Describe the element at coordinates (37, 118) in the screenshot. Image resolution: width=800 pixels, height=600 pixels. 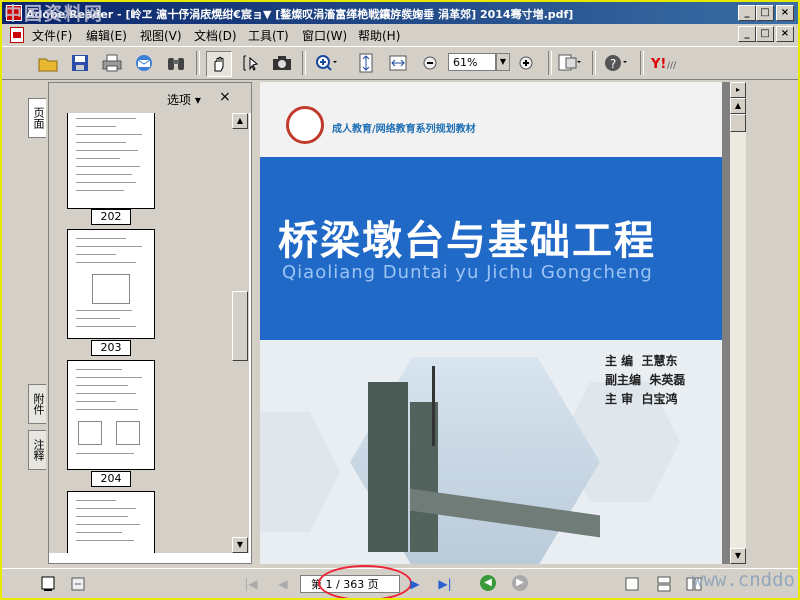
I see `tab-pages: 页面` at that location.